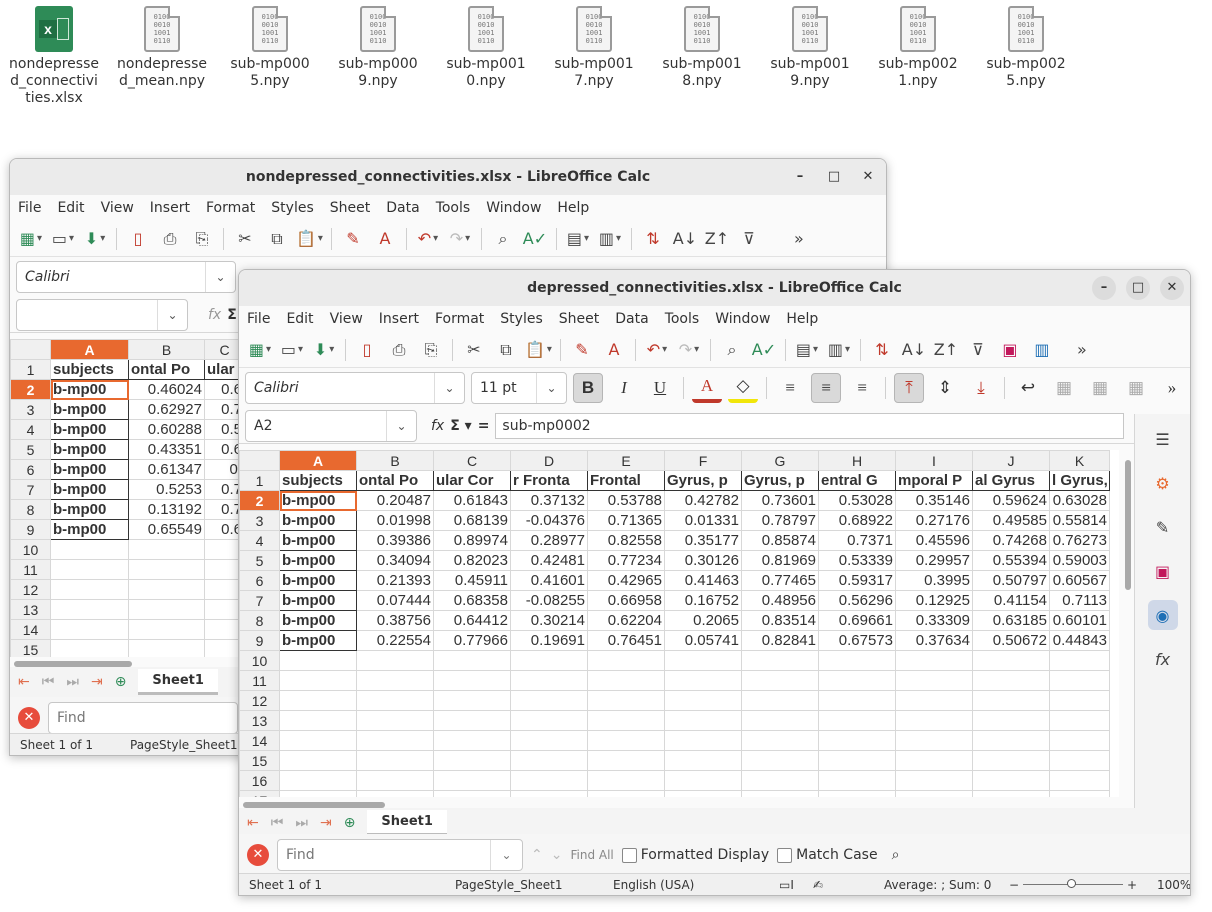 The image size is (1212, 912). What do you see at coordinates (780, 500) in the screenshot?
I see `cell: 0.73601` at bounding box center [780, 500].